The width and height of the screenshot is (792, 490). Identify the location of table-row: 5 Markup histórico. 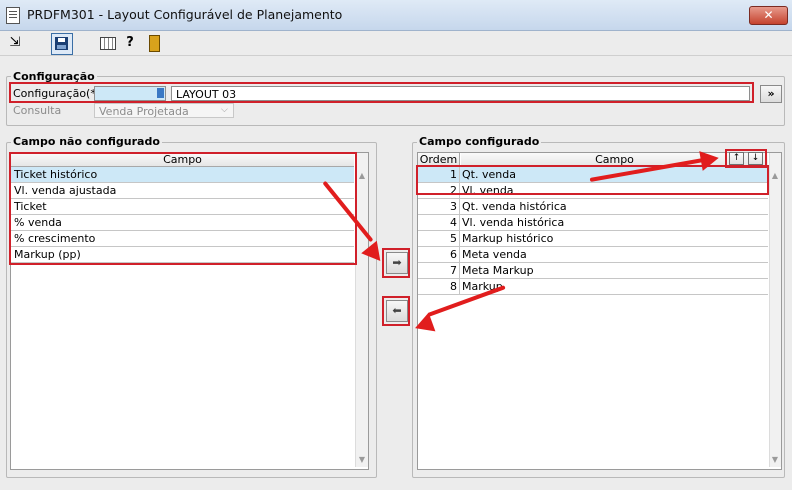
(593, 239).